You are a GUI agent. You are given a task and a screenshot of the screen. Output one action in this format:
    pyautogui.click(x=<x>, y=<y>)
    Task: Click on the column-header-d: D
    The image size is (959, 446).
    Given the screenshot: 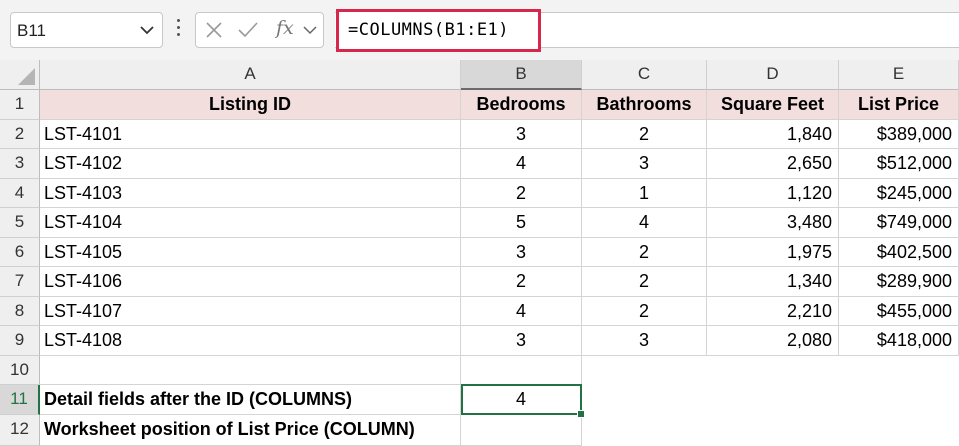 What is the action you would take?
    pyautogui.click(x=773, y=75)
    